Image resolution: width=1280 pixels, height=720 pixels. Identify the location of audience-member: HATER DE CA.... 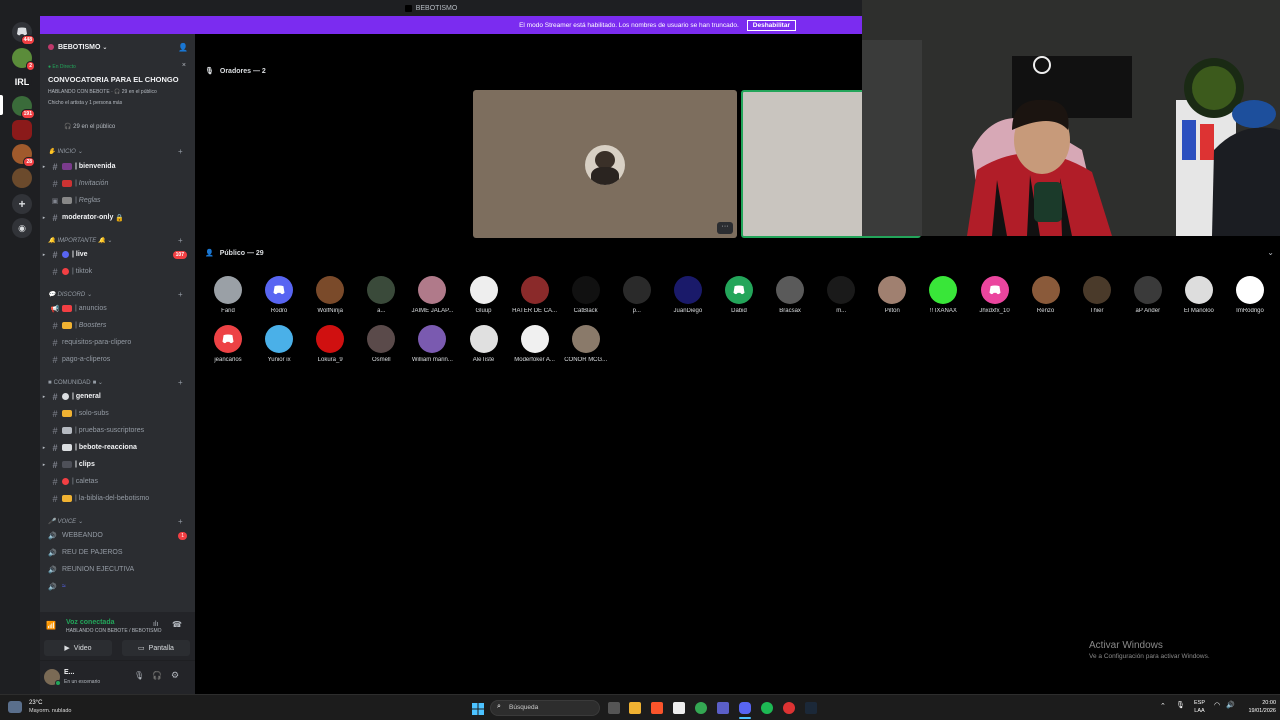
(534, 295).